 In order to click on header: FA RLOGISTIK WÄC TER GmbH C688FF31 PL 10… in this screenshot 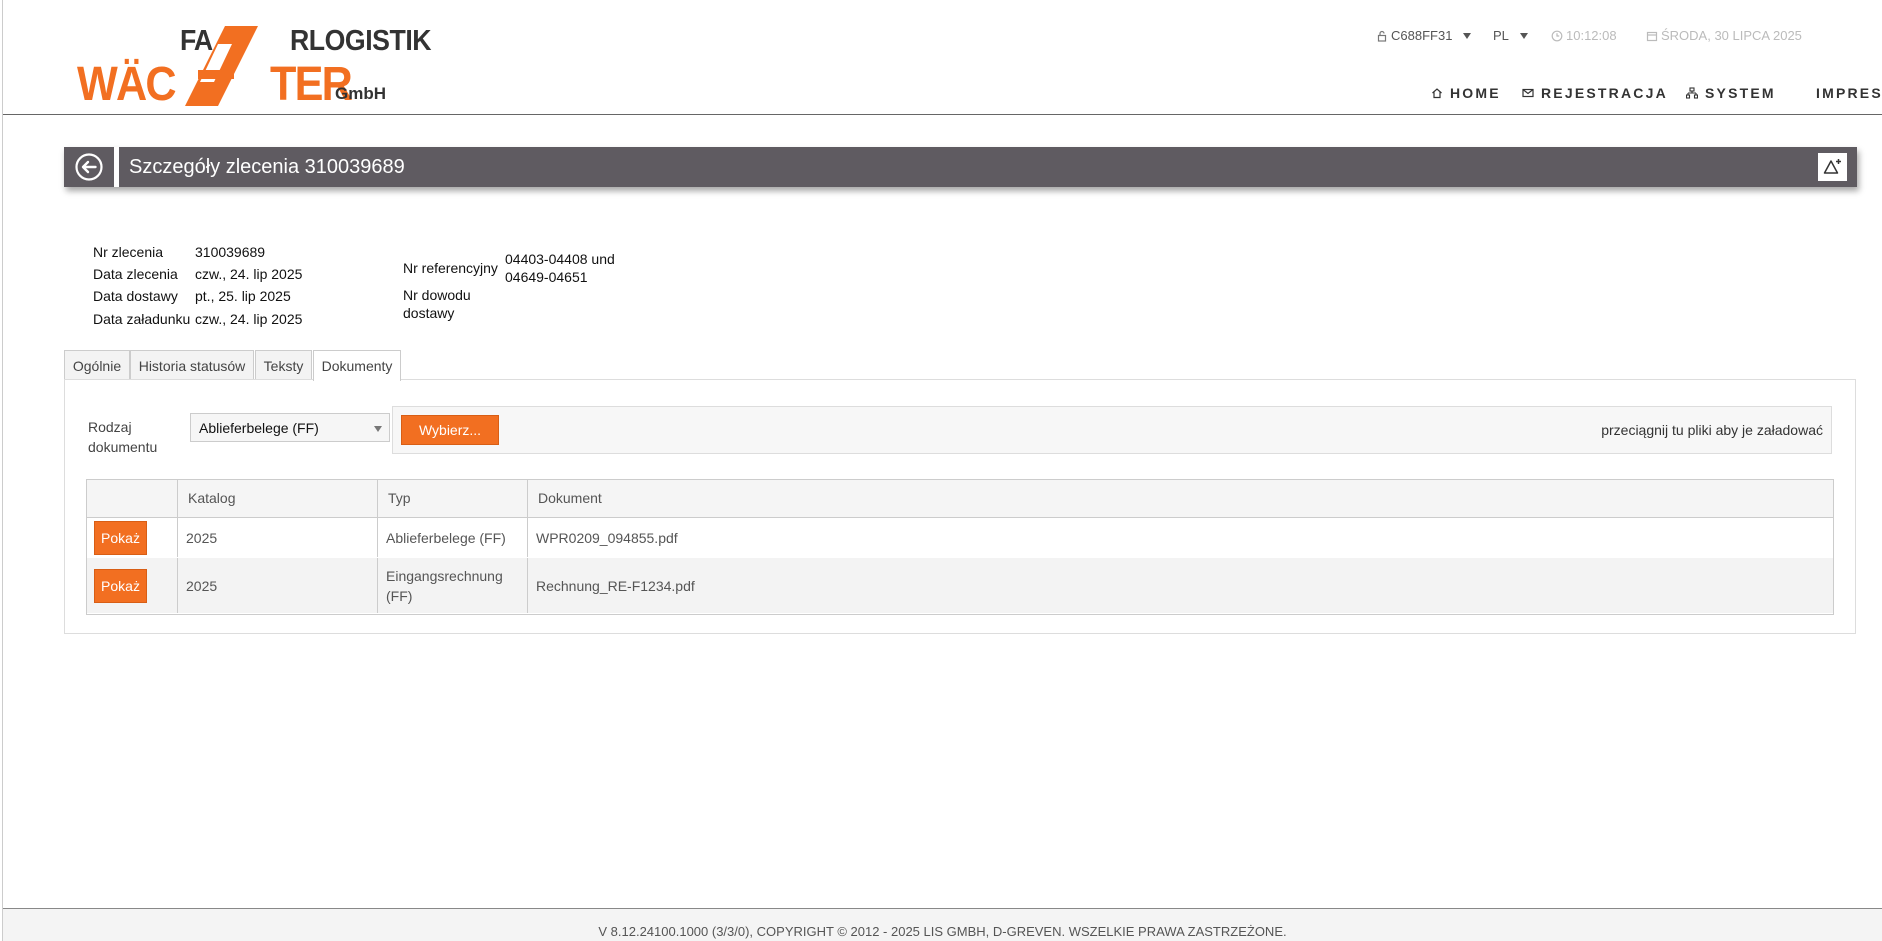, I will do `click(942, 59)`.